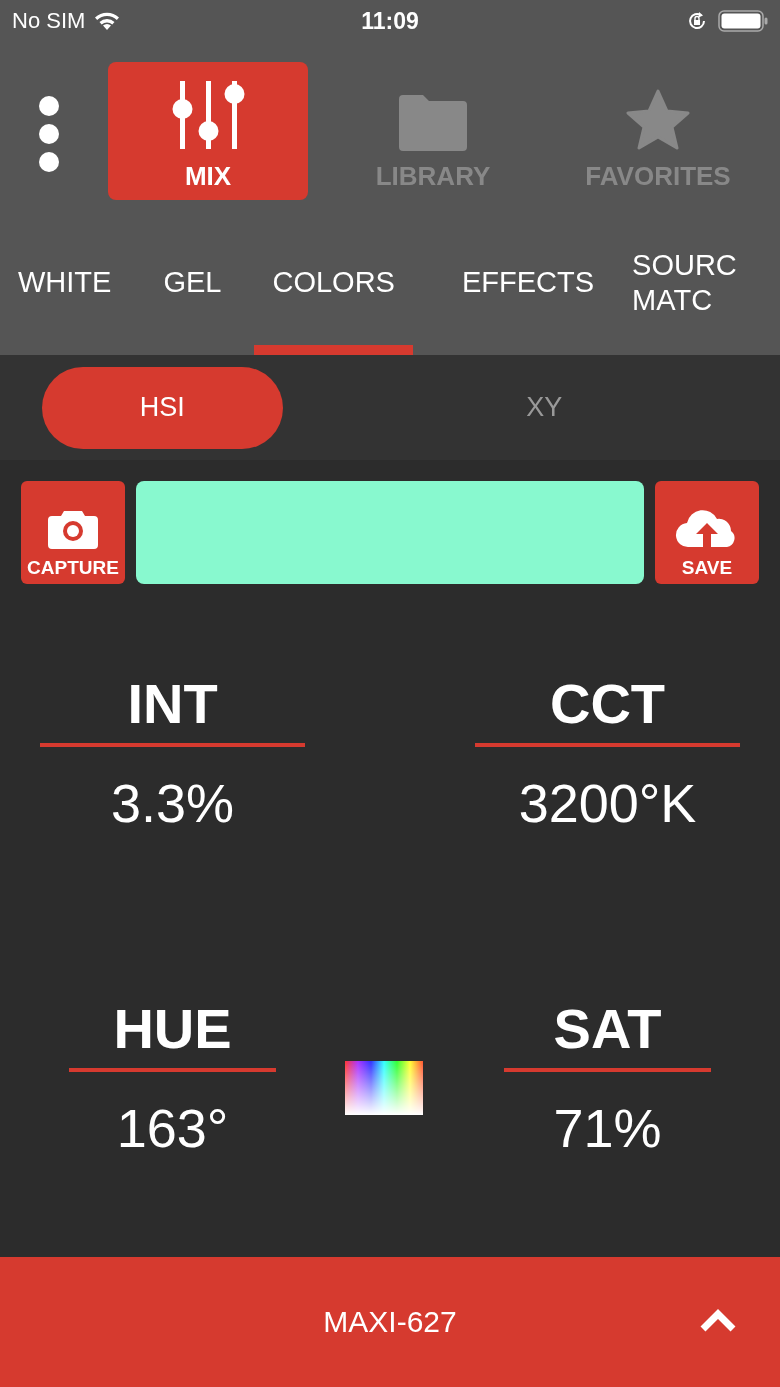 This screenshot has height=1387, width=780. I want to click on battery-icon, so click(743, 21).